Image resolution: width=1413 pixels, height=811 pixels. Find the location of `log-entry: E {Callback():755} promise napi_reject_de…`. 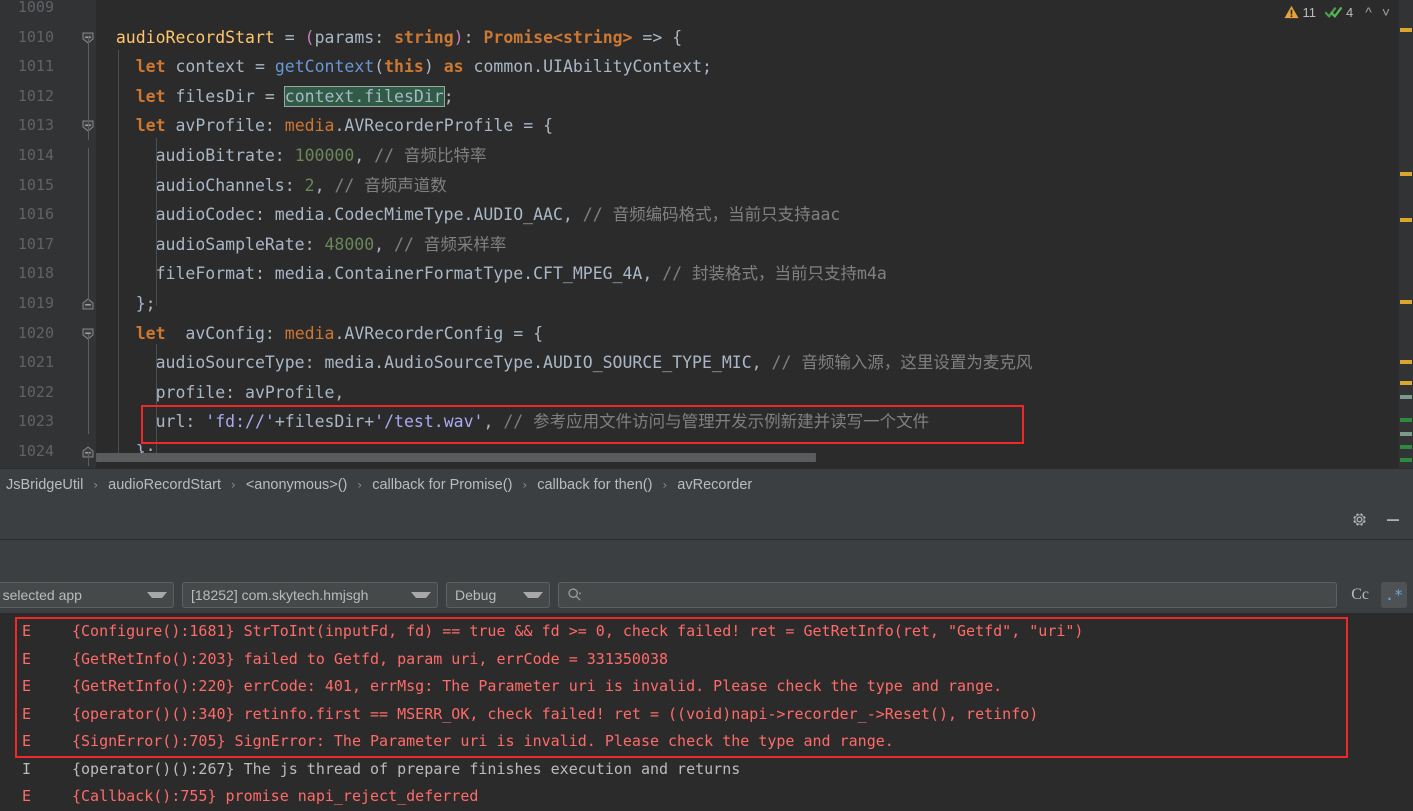

log-entry: E {Callback():755} promise napi_reject_de… is located at coordinates (239, 797).